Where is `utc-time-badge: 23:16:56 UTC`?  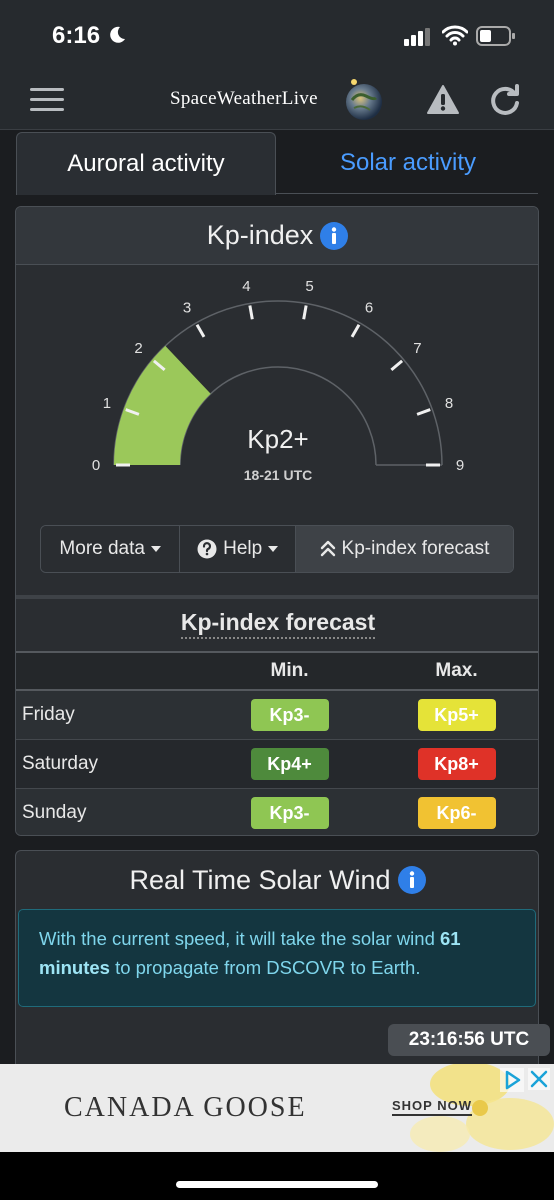
utc-time-badge: 23:16:56 UTC is located at coordinates (469, 1040).